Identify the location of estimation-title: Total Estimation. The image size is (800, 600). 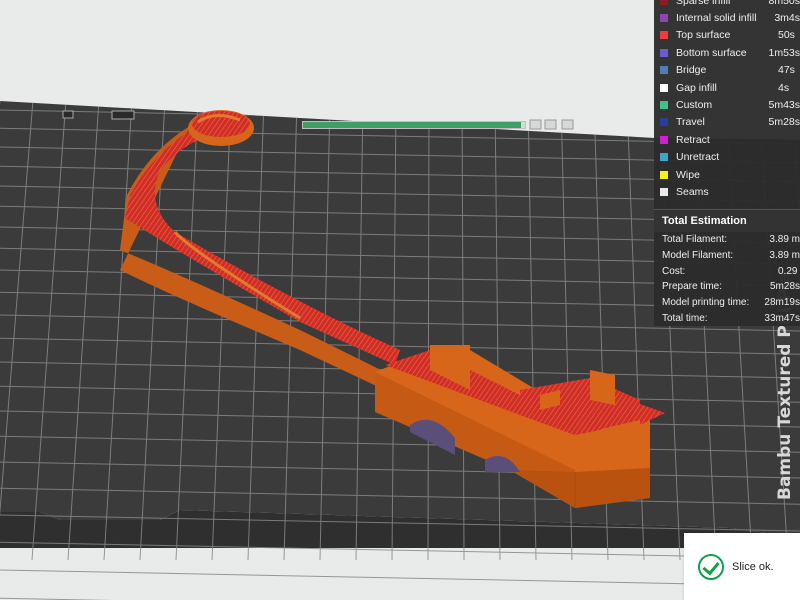
(727, 220).